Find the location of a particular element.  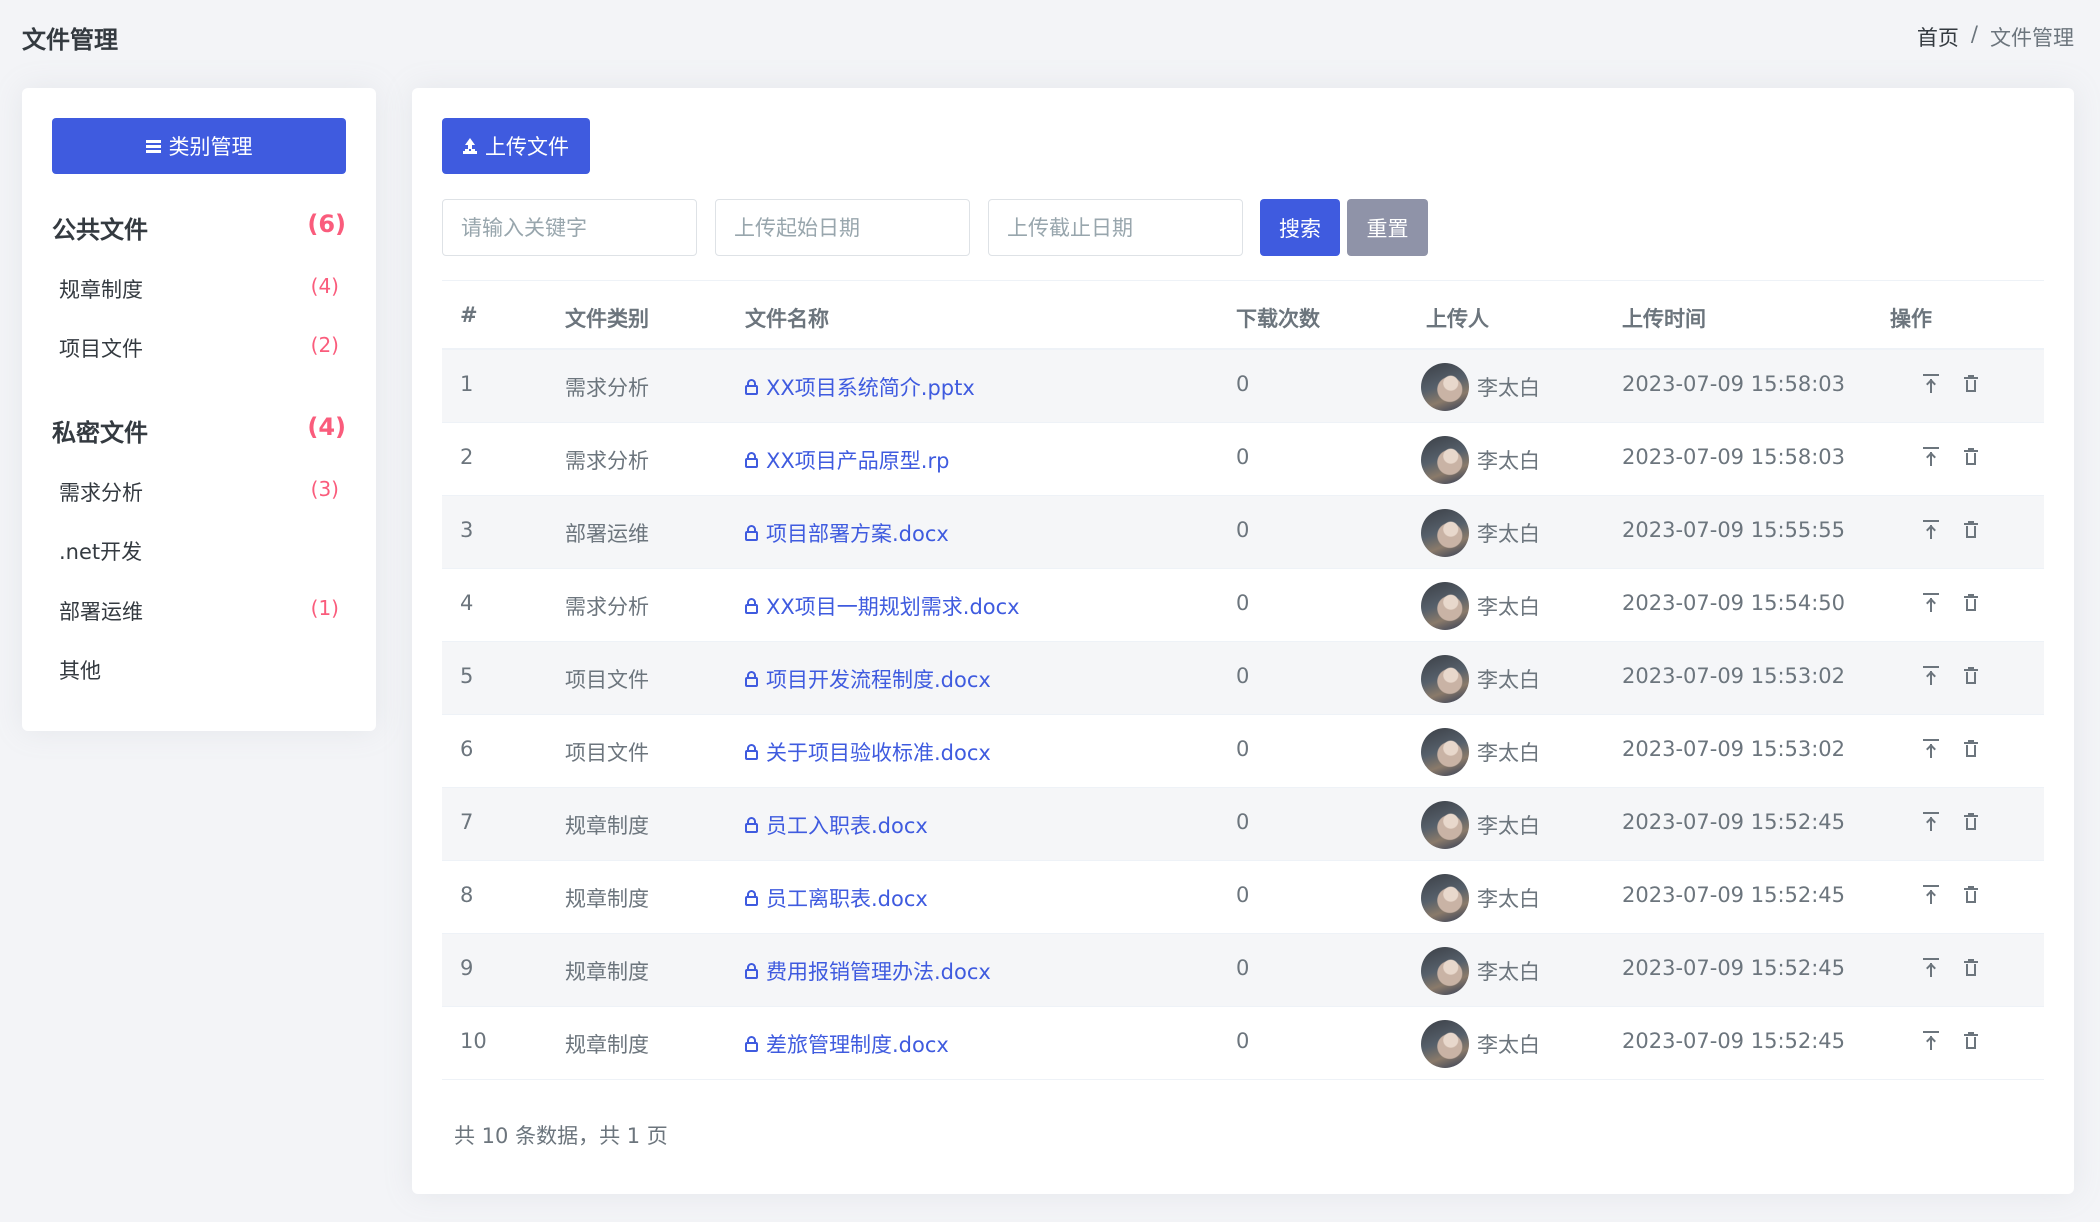

row-filename: 关于项目验收标准.docx is located at coordinates (878, 753).